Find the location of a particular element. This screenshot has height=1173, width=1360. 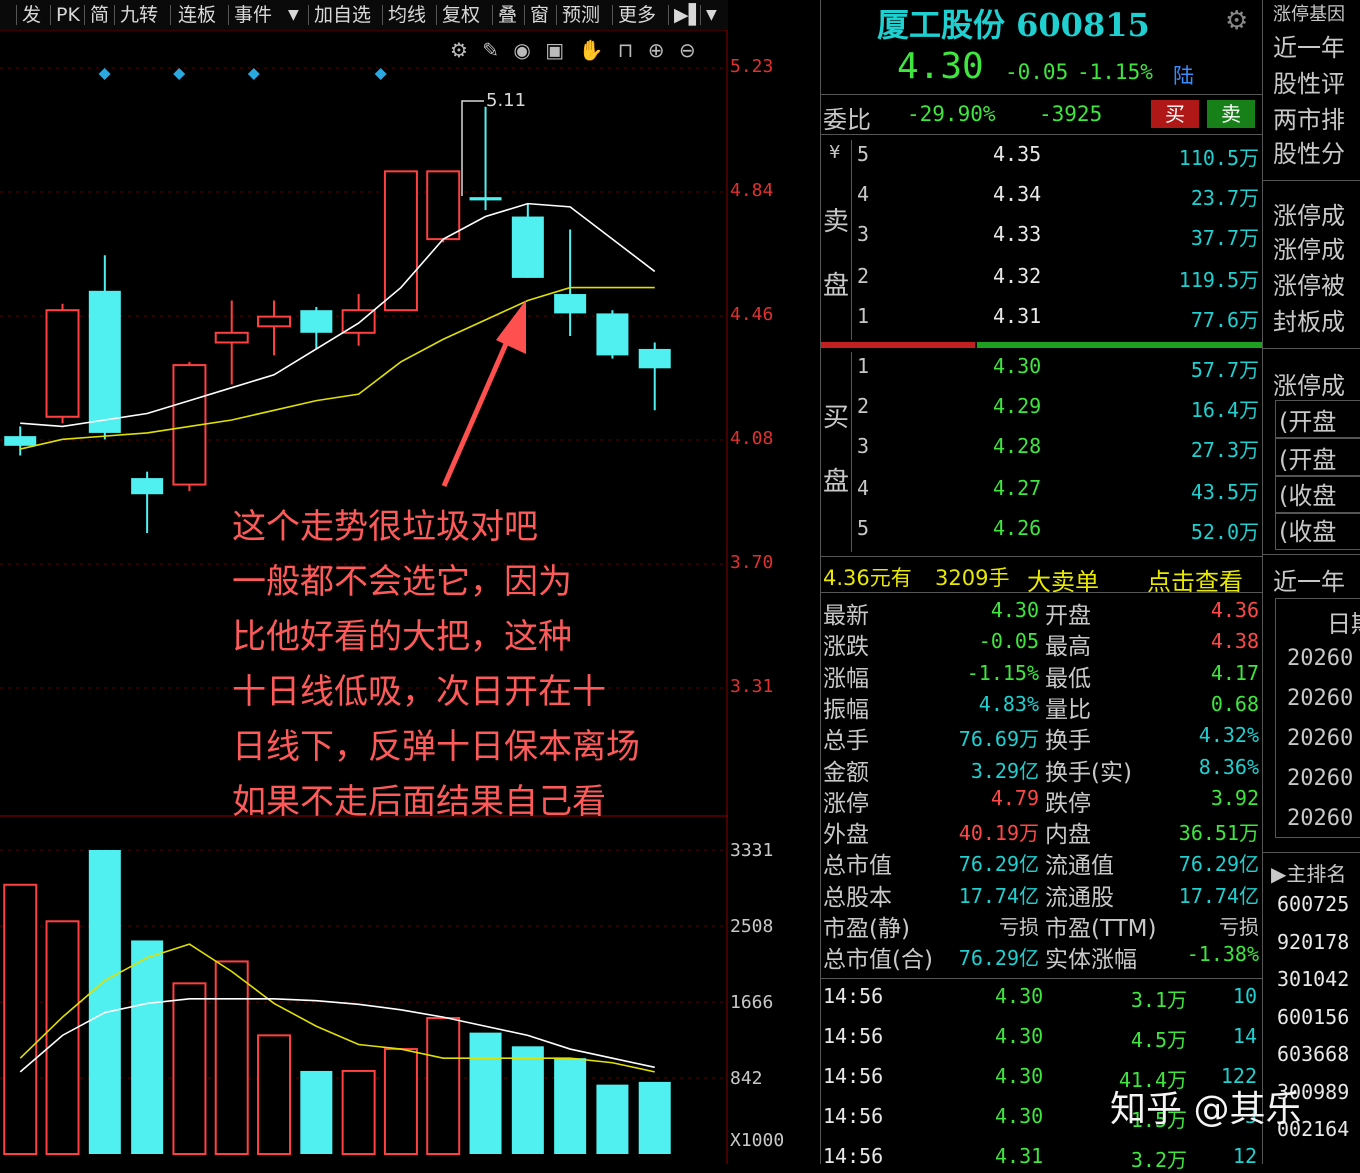

ask-label: 卖盘 is located at coordinates (836, 254).